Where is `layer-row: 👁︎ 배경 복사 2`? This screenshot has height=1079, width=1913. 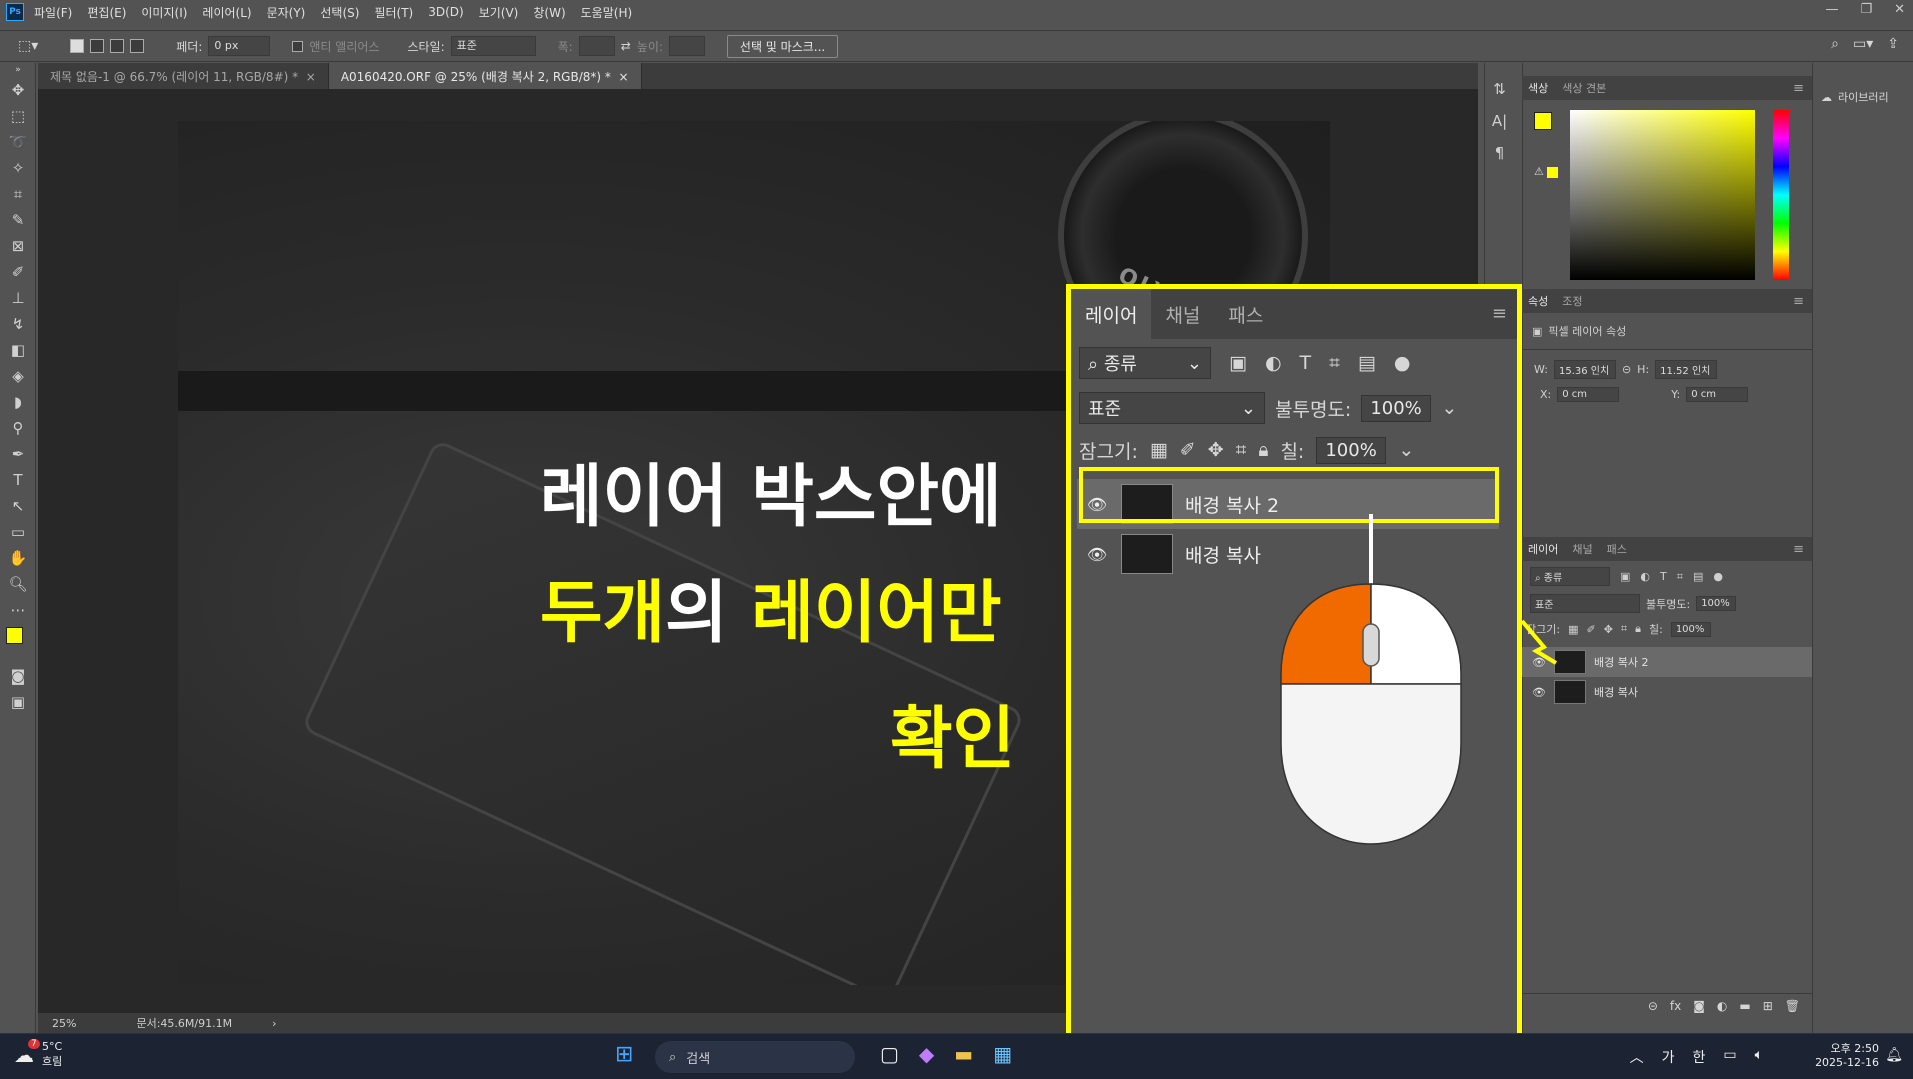 layer-row: 👁︎ 배경 복사 2 is located at coordinates (1667, 662).